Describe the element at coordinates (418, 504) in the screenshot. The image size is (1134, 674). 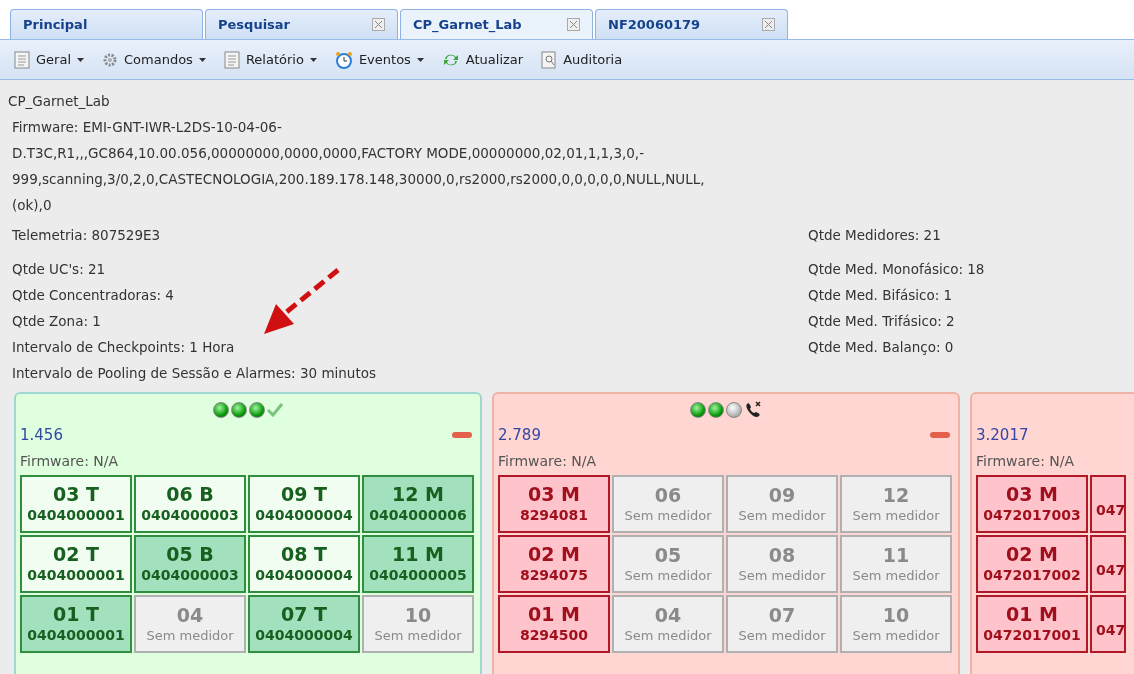
I see `meter-cell: 12 M 0404000006` at that location.